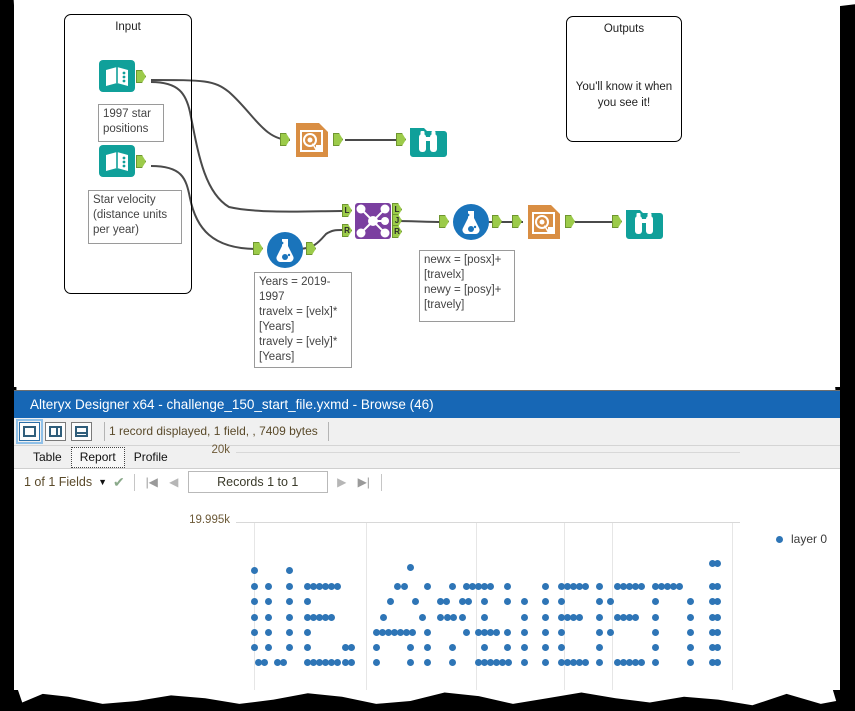  I want to click on input-data-icon, so click(117, 161).